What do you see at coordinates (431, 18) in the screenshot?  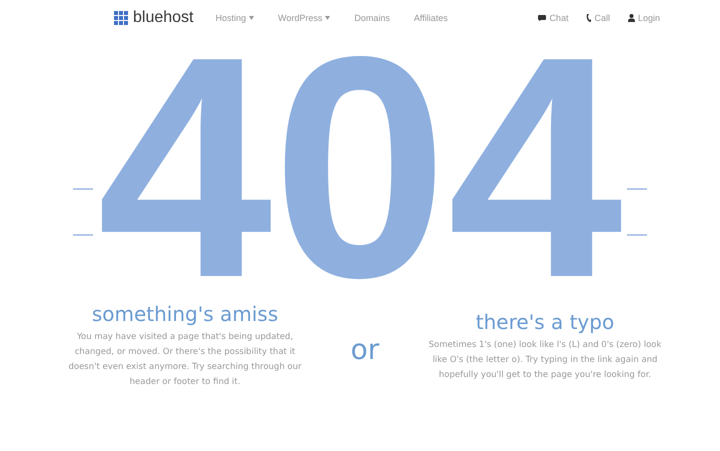 I see `nav-link: Affiliates` at bounding box center [431, 18].